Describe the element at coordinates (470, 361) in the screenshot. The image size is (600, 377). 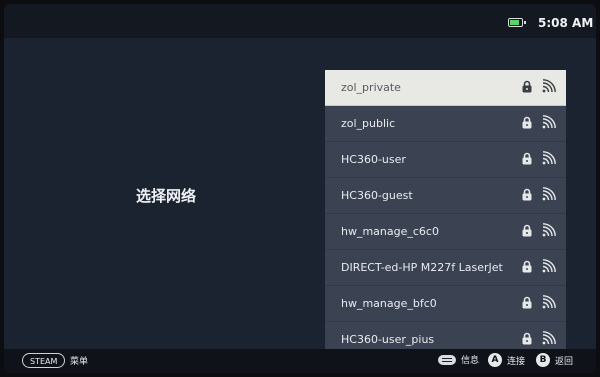
I see `info-label: 信息` at that location.